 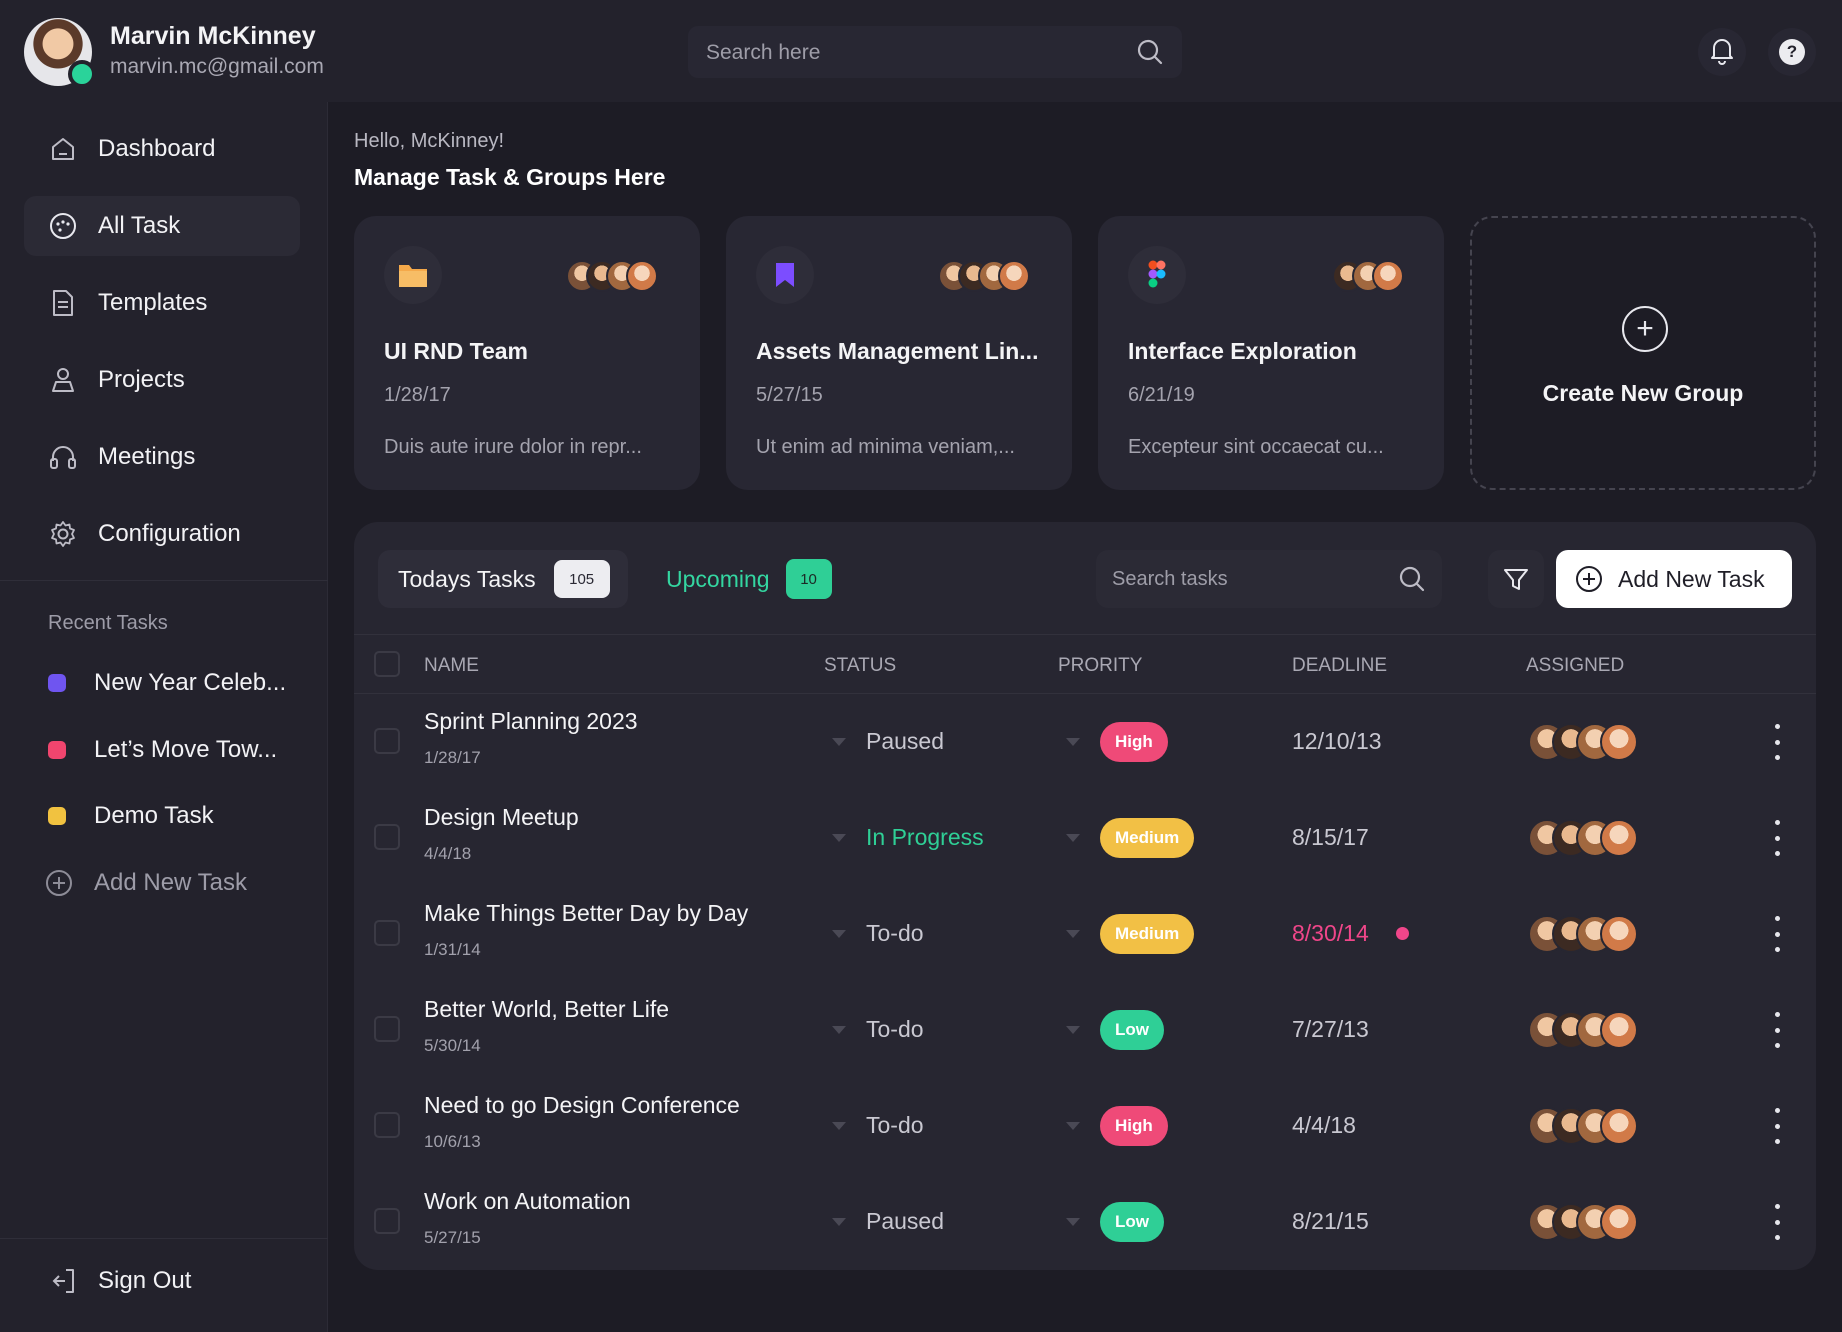 What do you see at coordinates (1674, 579) in the screenshot?
I see `add-new-task-button: Add New Task` at bounding box center [1674, 579].